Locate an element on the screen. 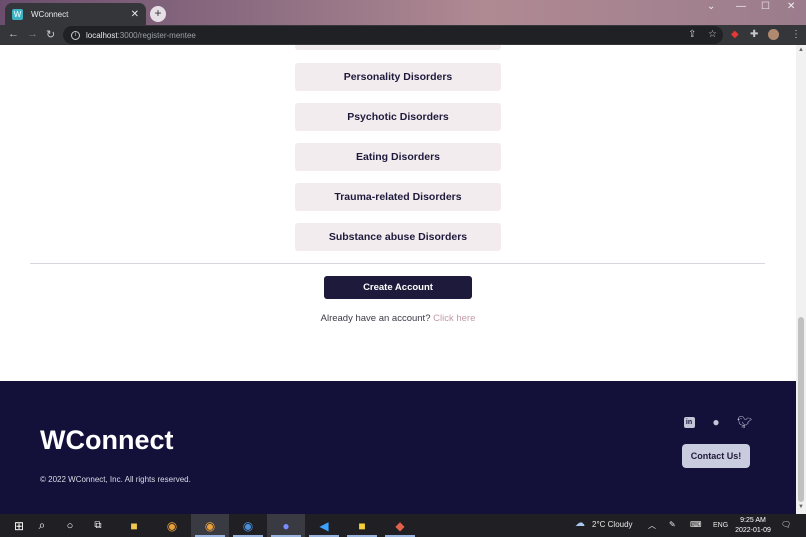 This screenshot has width=806, height=537. taskbar-sticky-notes: ■ is located at coordinates (362, 525).